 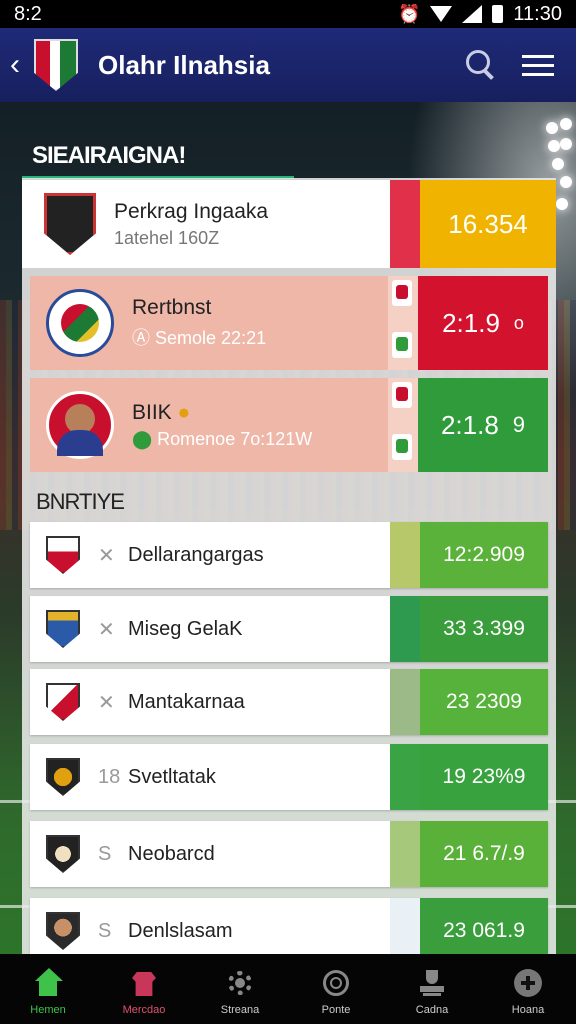 What do you see at coordinates (289, 555) in the screenshot?
I see `standings-row: ✕ Dellarangargas 12:2.909` at bounding box center [289, 555].